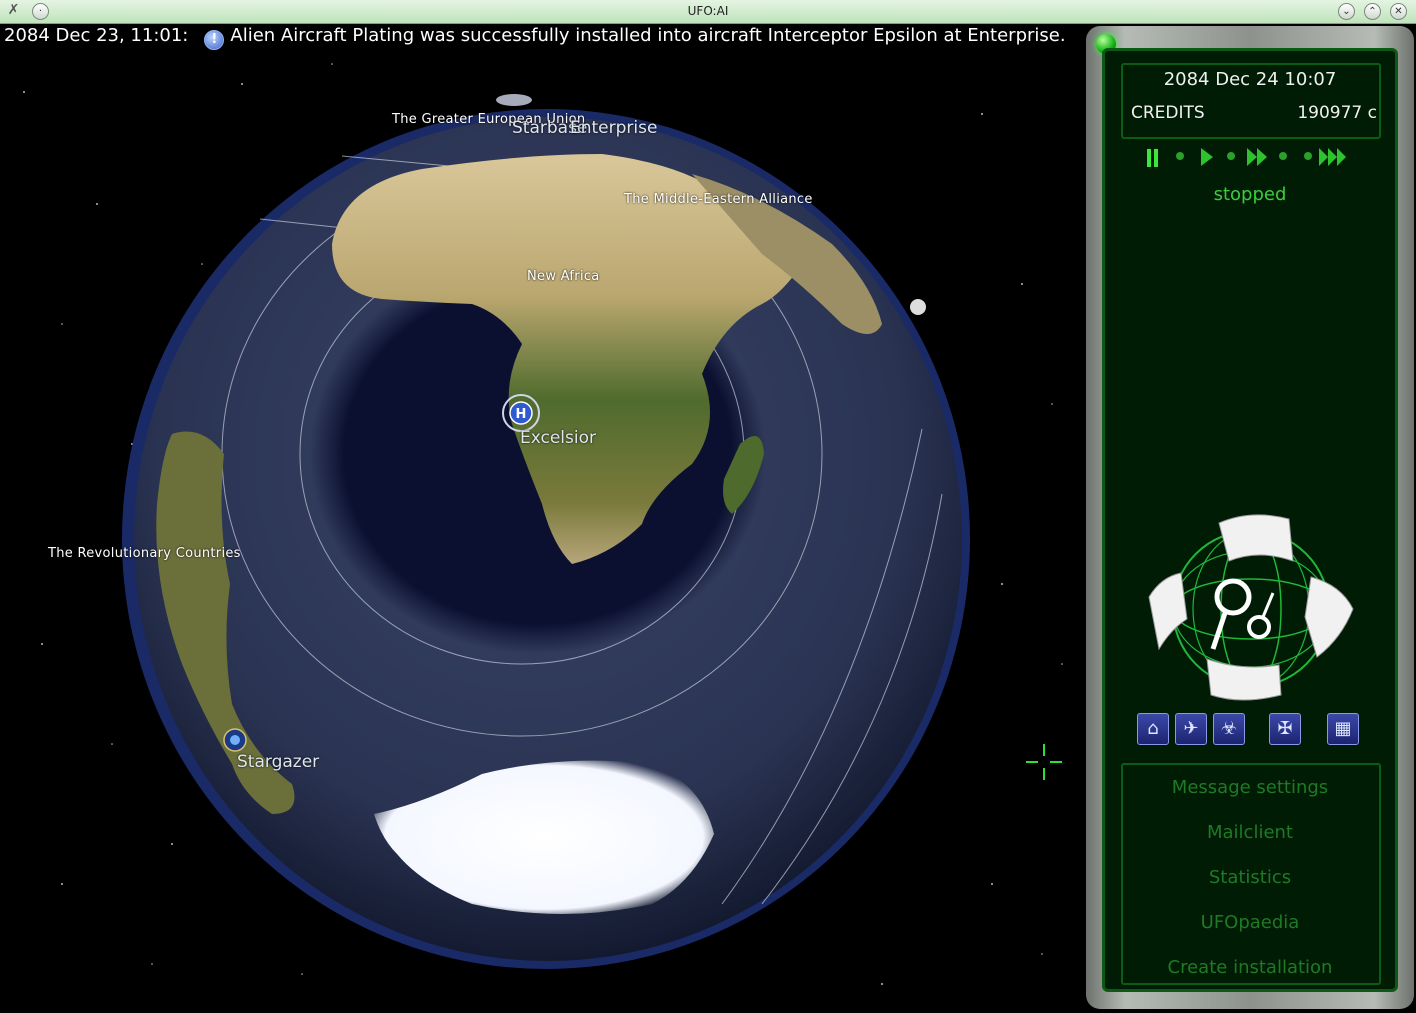 This screenshot has height=1013, width=1416. I want to click on aircraft-icon: ✈, so click(1191, 729).